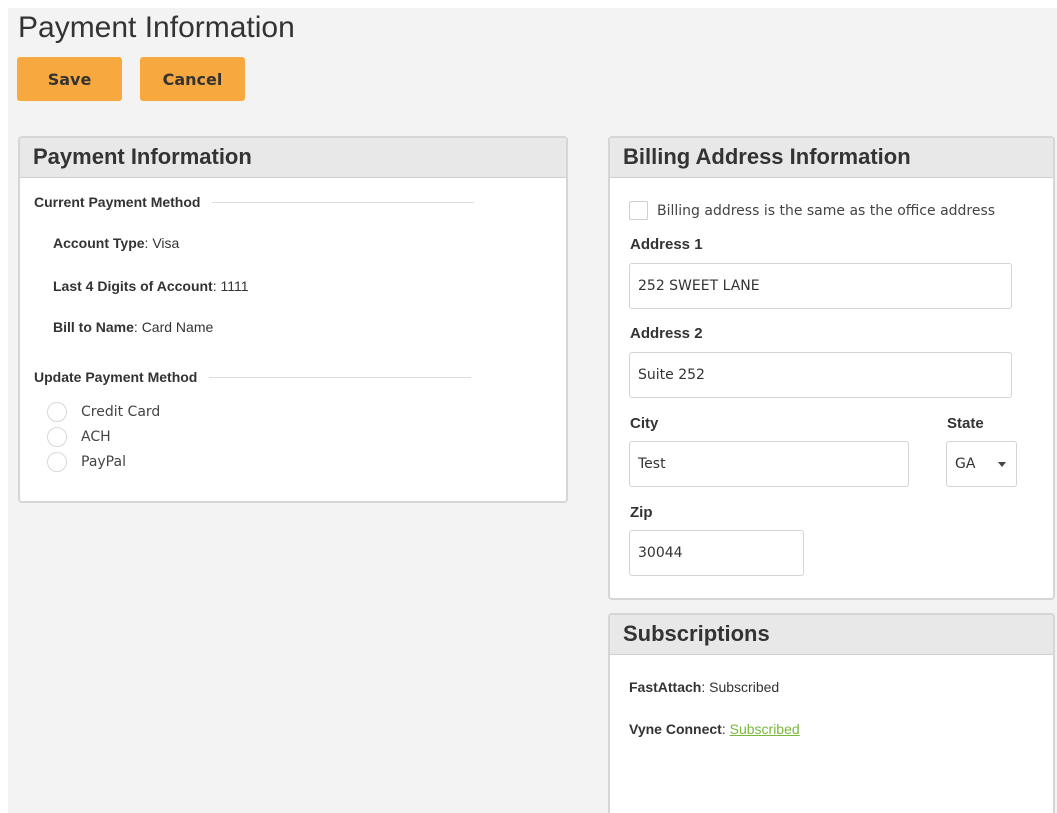 Image resolution: width=1057 pixels, height=813 pixels. Describe the element at coordinates (704, 687) in the screenshot. I see `subscription-row-fastattach: FastAttach: Subscribed` at that location.